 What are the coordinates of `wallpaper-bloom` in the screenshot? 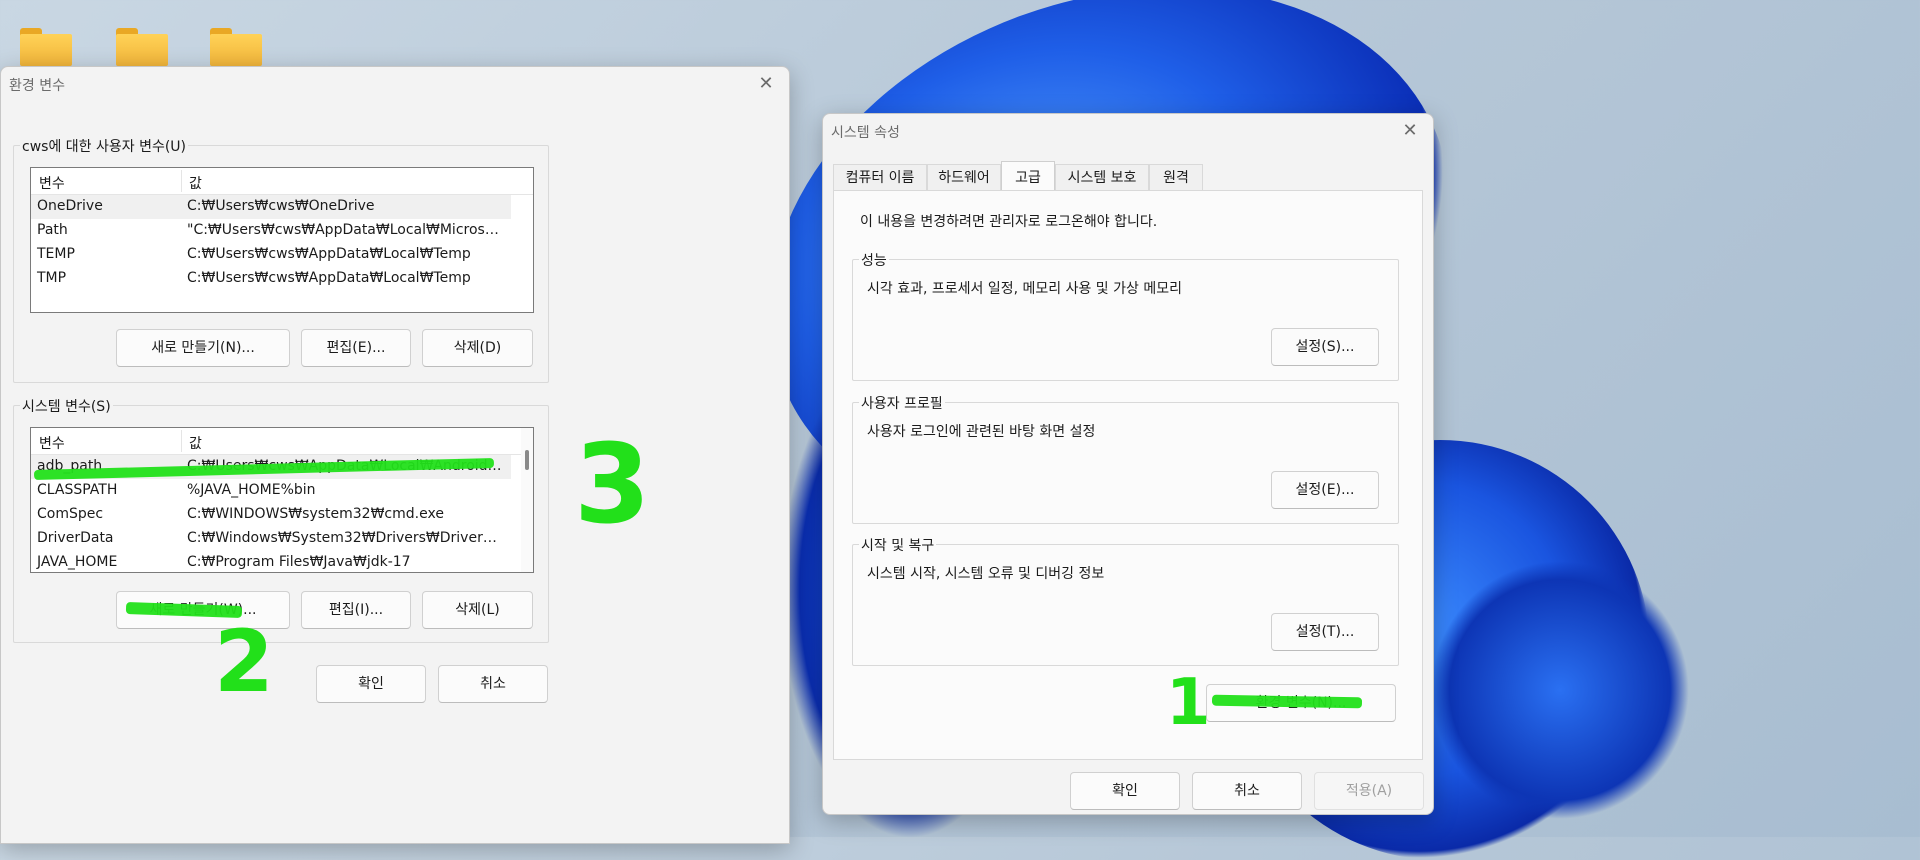 It's located at (1560, 690).